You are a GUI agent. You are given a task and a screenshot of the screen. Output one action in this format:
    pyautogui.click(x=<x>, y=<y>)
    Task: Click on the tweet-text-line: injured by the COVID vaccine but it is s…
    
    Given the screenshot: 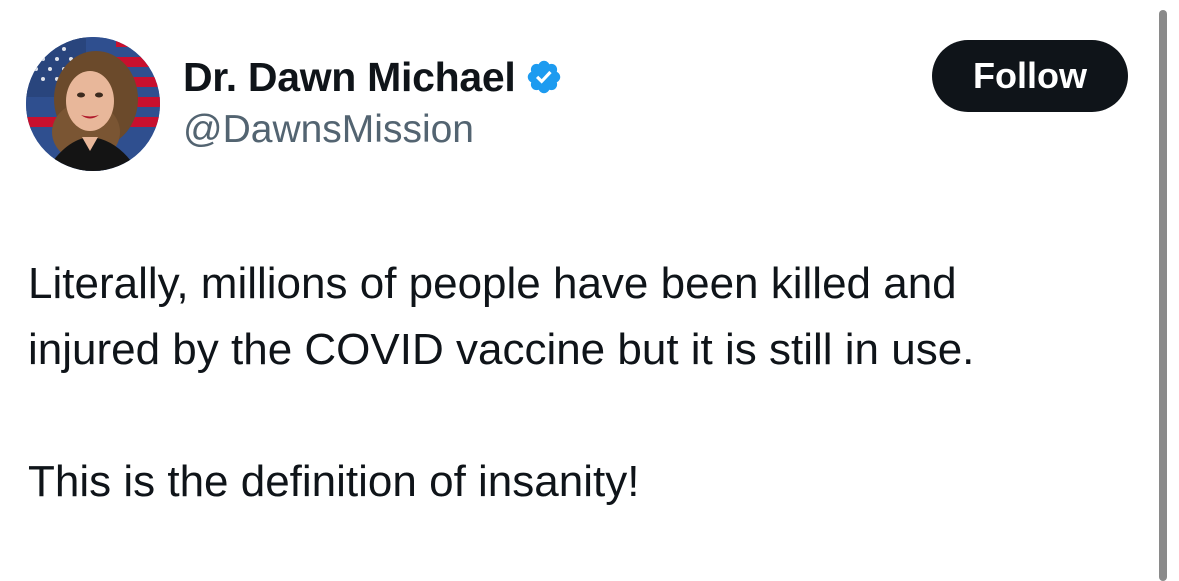 What is the action you would take?
    pyautogui.click(x=501, y=349)
    